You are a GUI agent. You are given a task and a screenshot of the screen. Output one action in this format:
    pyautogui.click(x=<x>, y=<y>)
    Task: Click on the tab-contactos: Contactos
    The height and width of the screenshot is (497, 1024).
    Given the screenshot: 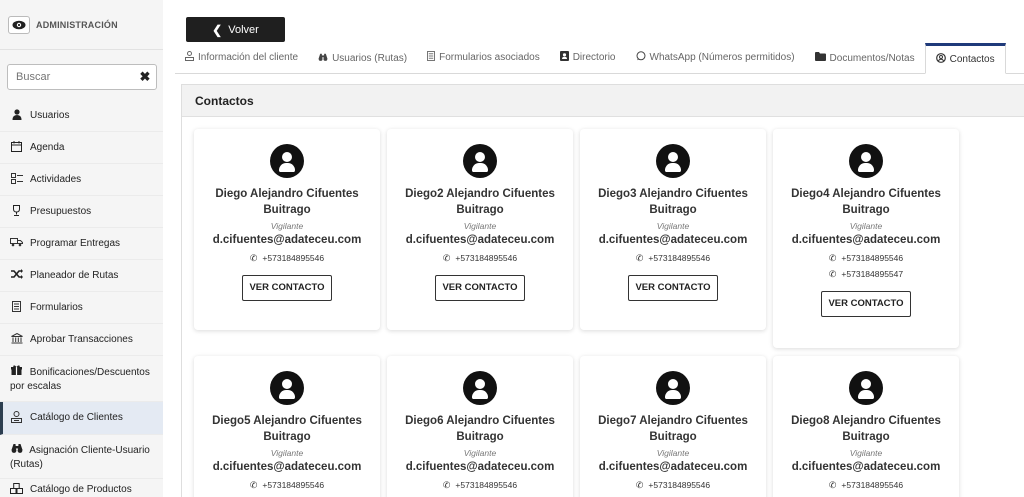 What is the action you would take?
    pyautogui.click(x=965, y=58)
    